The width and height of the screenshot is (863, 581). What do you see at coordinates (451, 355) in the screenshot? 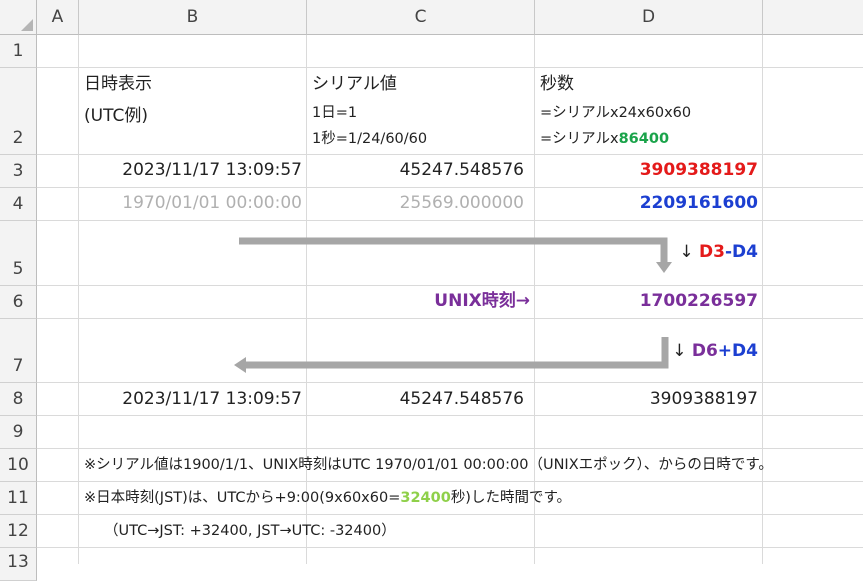
I see `arrow-d6-to-b8` at bounding box center [451, 355].